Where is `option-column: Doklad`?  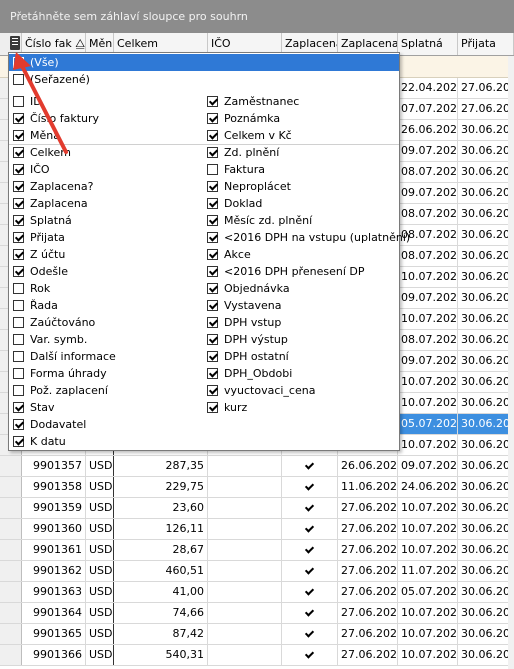
option-column: Doklad is located at coordinates (301, 203).